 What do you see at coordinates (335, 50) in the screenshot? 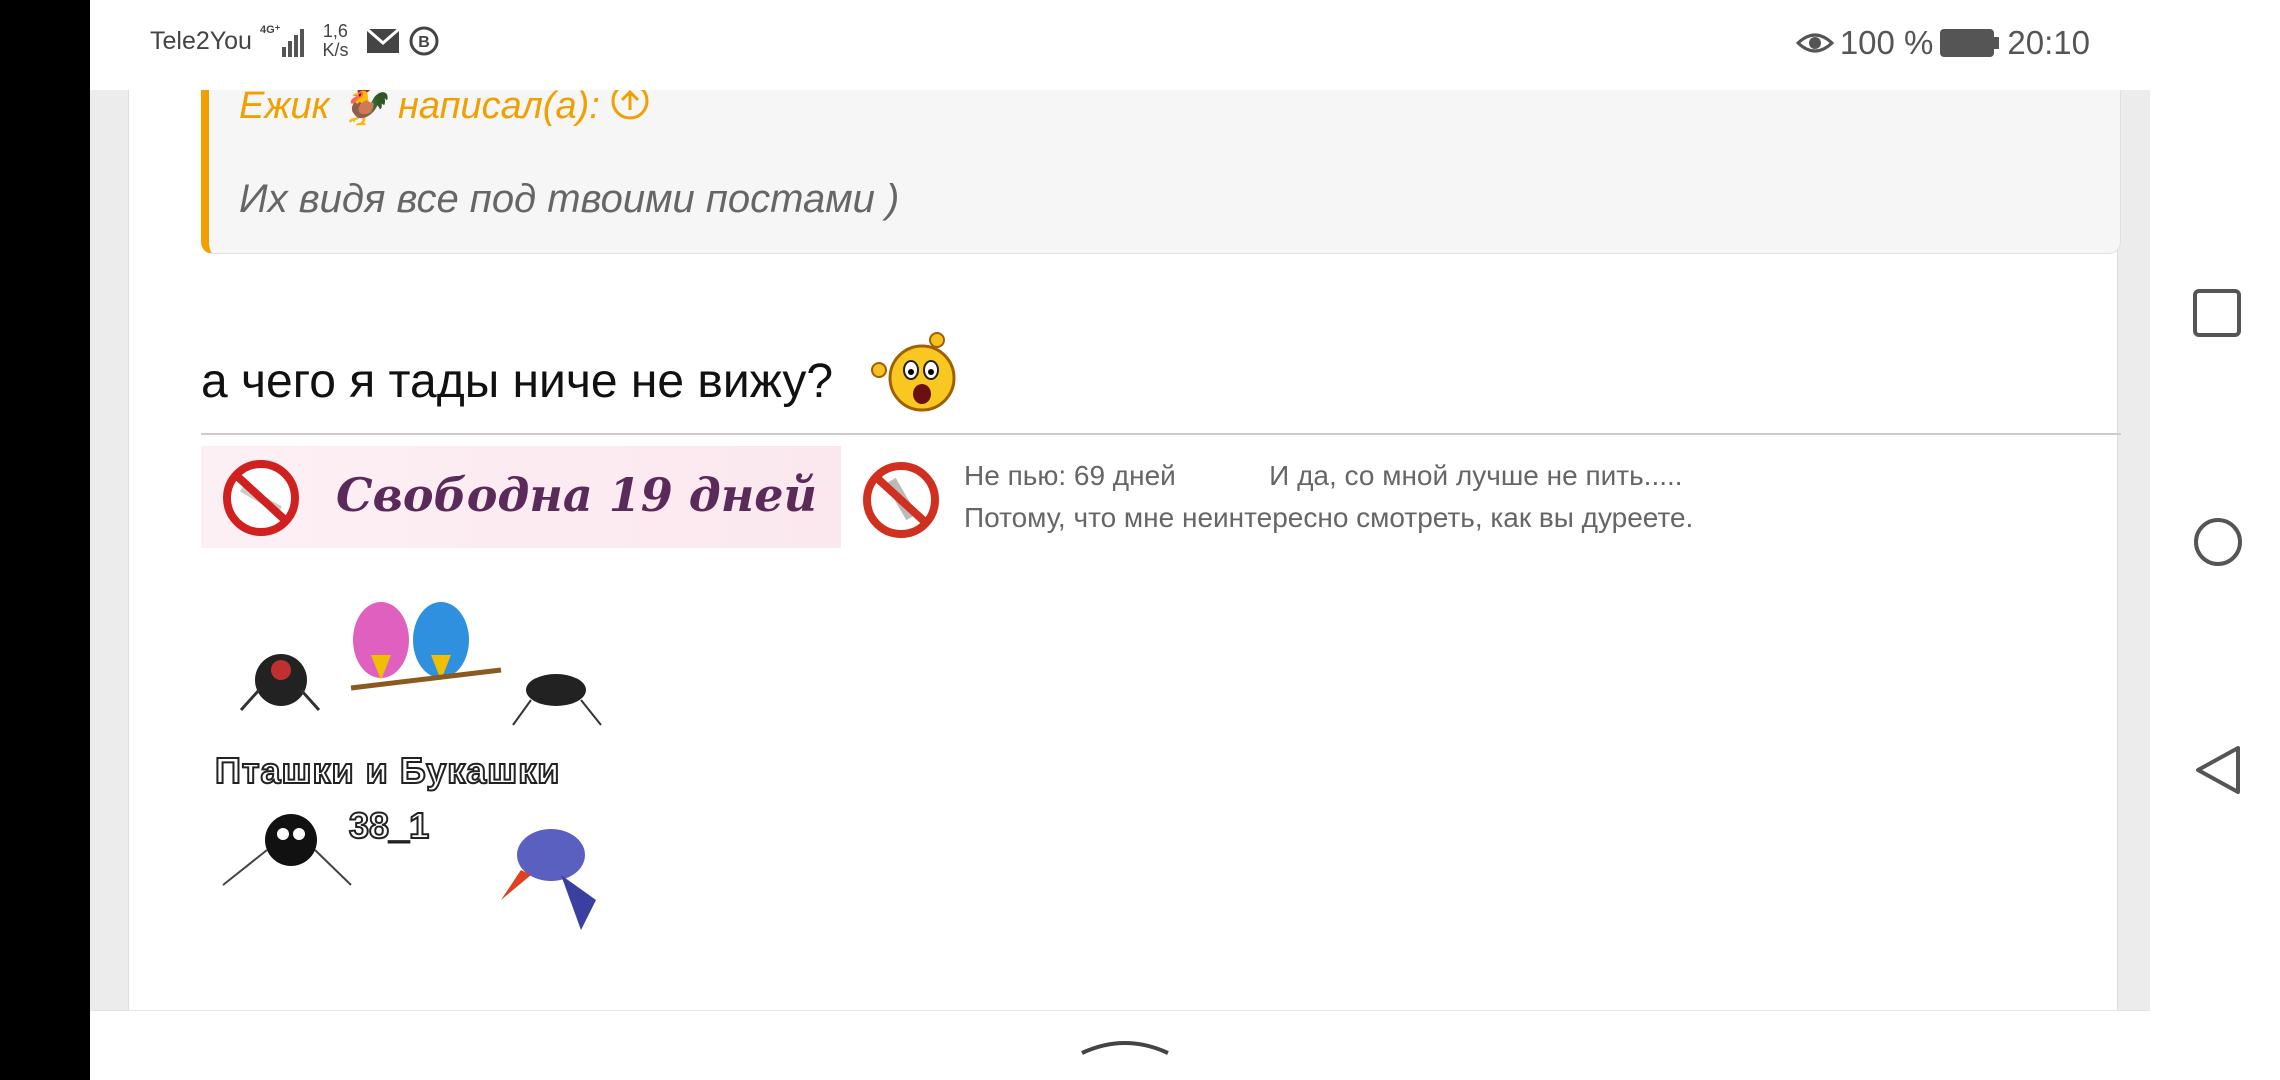
I see `network-speed-unit: K/s` at bounding box center [335, 50].